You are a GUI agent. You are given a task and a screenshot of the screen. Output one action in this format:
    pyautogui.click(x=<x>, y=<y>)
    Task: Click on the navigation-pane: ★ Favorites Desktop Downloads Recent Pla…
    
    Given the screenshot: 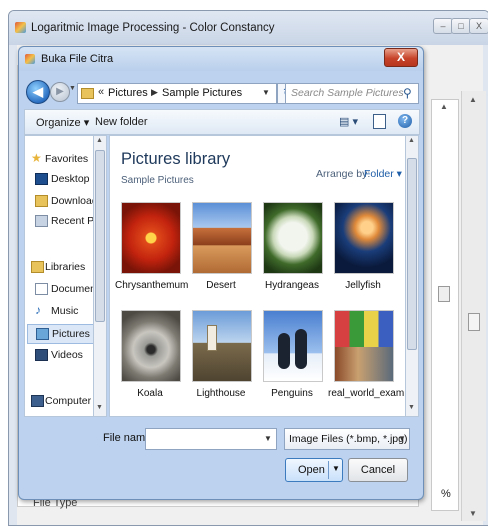 What is the action you would take?
    pyautogui.click(x=63, y=276)
    